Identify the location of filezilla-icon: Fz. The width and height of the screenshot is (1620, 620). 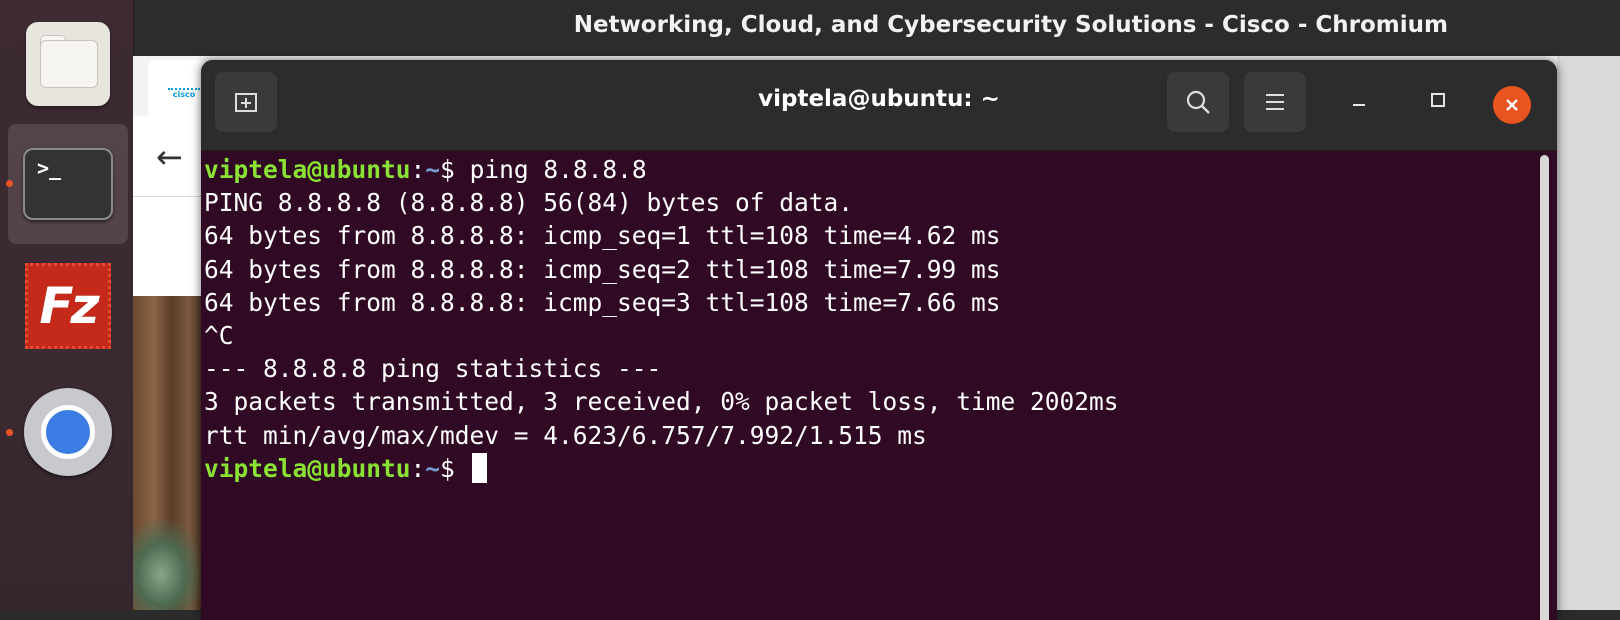
(68, 306).